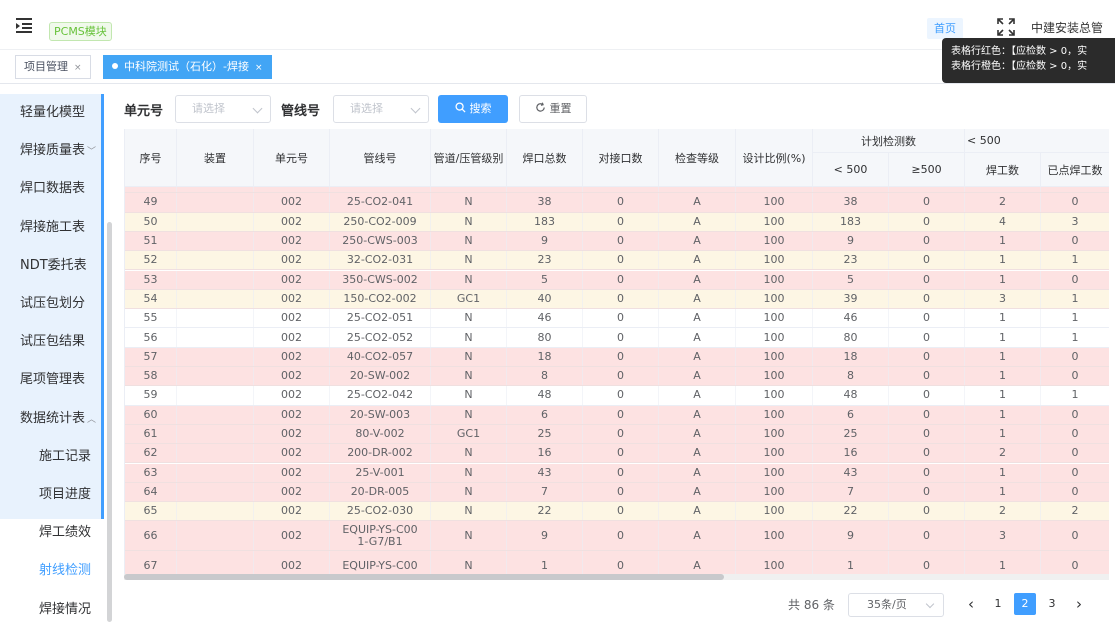 Image resolution: width=1115 pixels, height=626 pixels. Describe the element at coordinates (52, 533) in the screenshot. I see `sidebar-subitem-3: 焊工绩效` at that location.